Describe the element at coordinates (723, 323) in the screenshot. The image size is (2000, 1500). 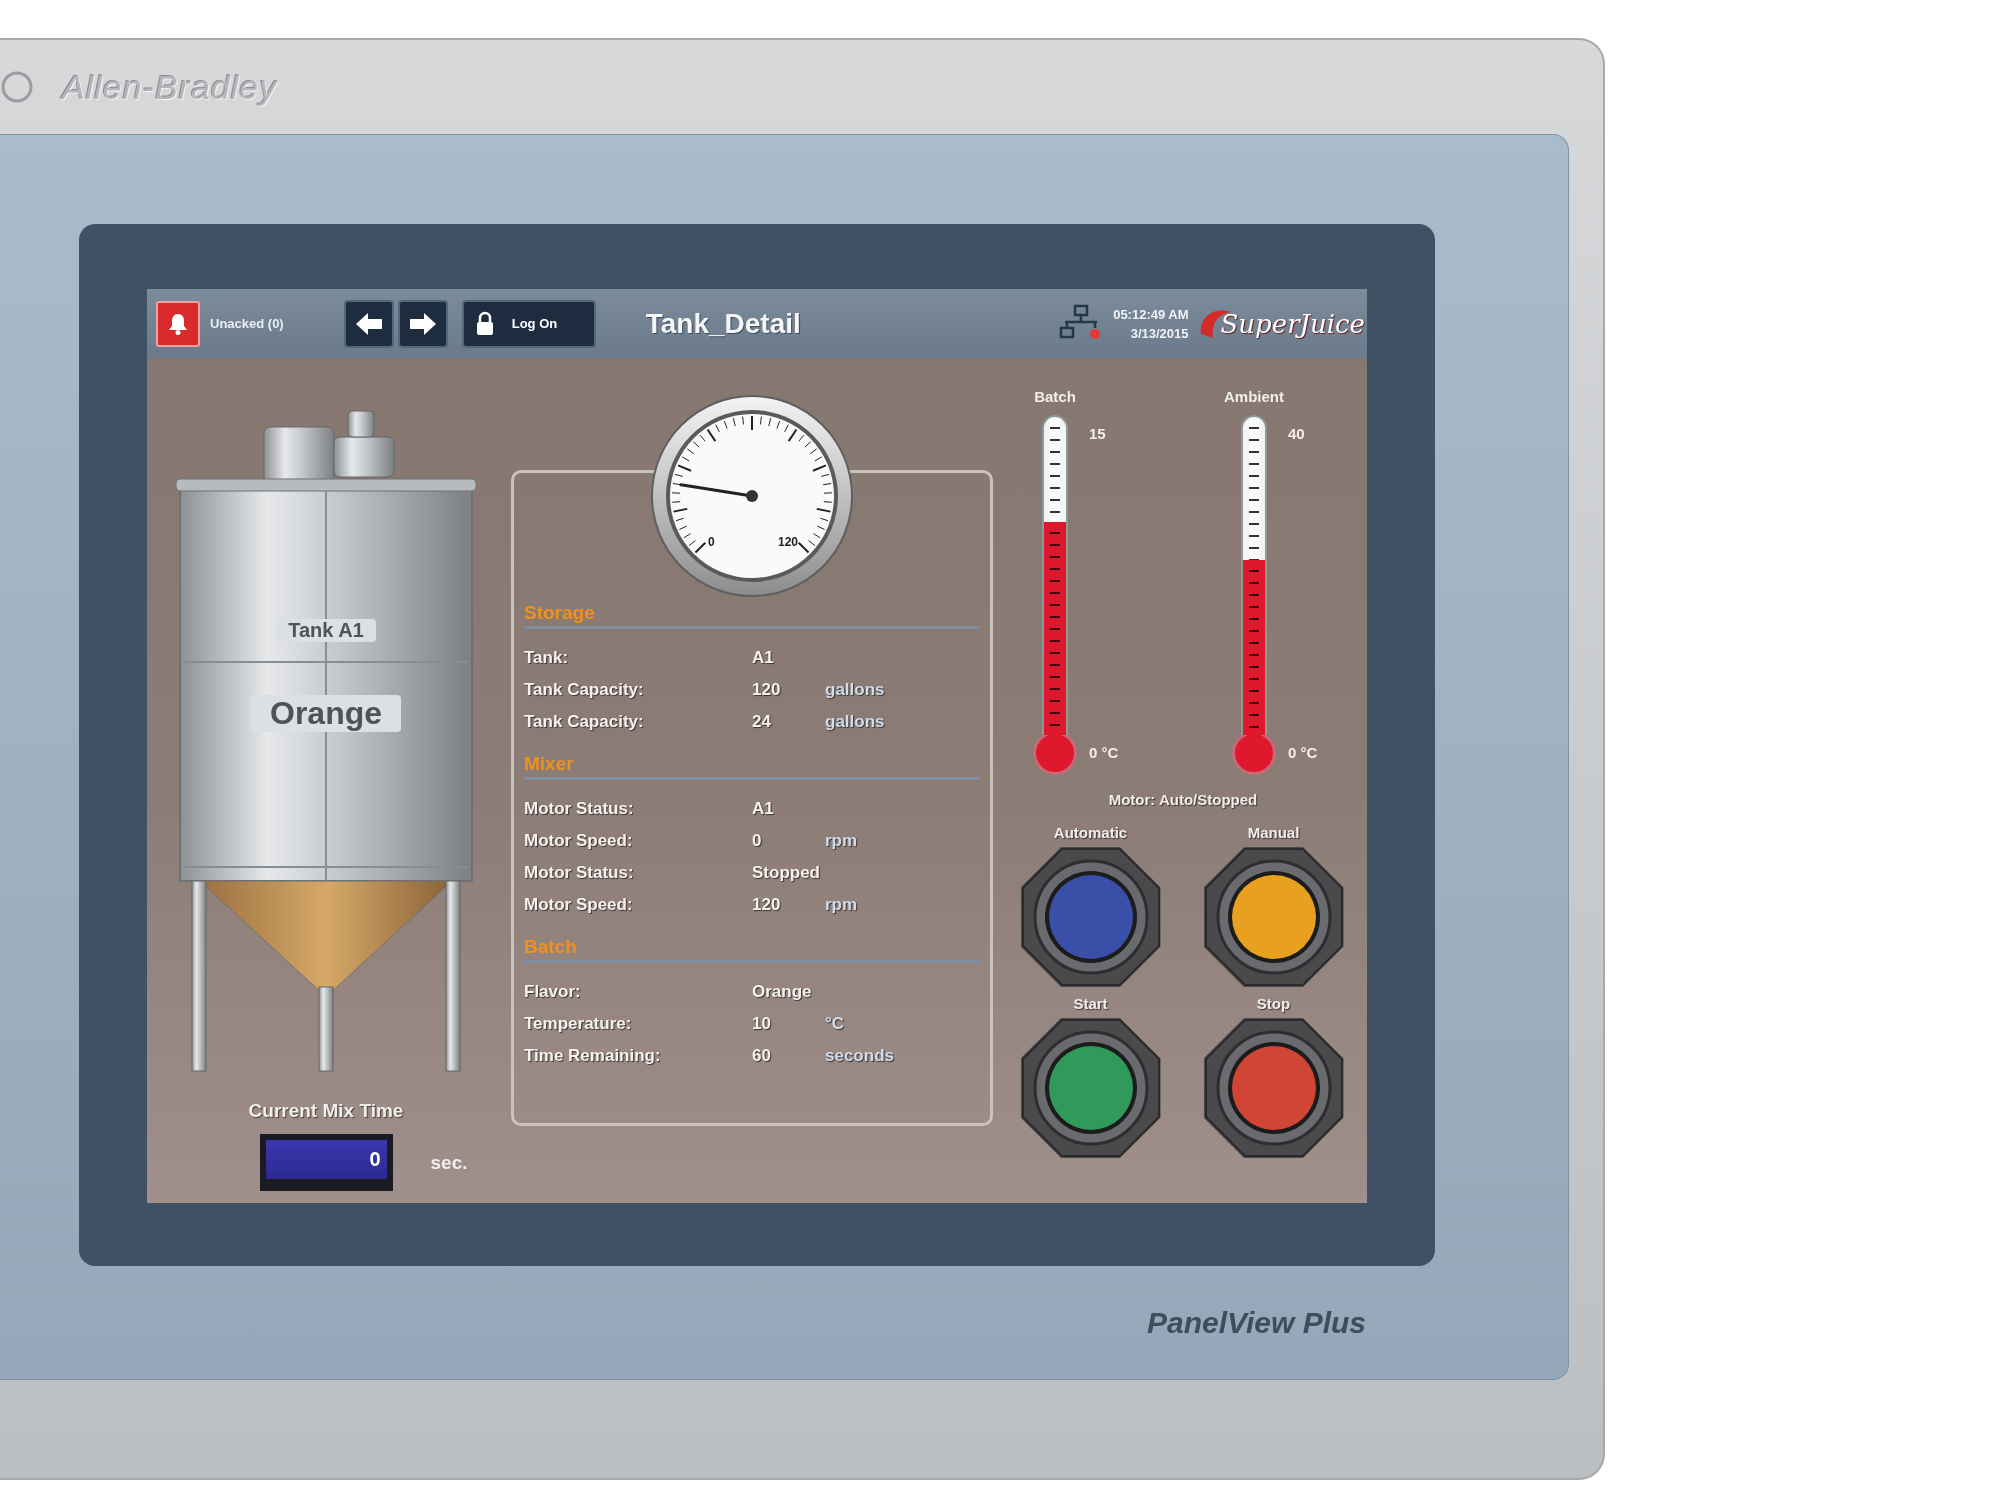
I see `screen-title: Tank_Detail` at that location.